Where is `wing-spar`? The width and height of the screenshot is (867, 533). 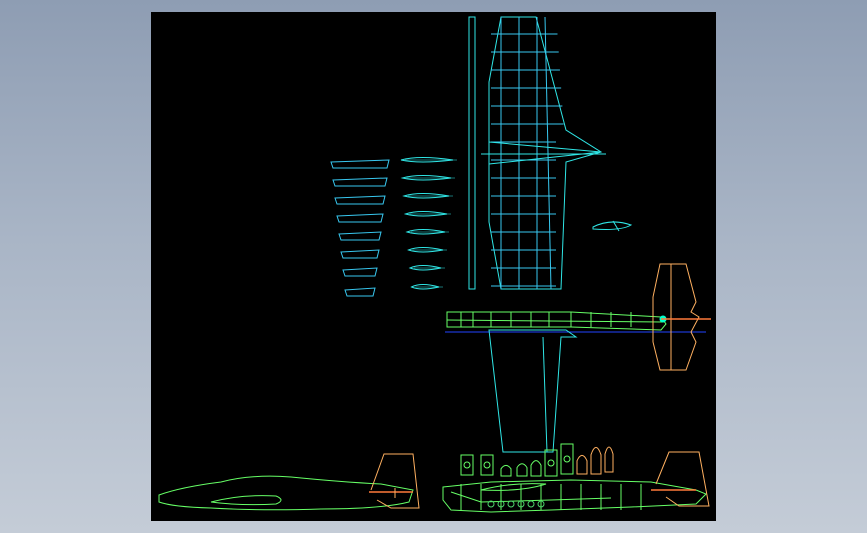
wing-spar is located at coordinates (548, 153).